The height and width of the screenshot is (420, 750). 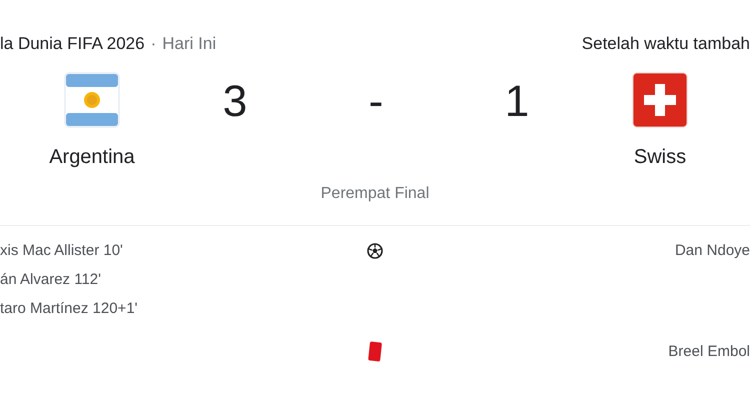 What do you see at coordinates (709, 351) in the screenshot?
I see `player-name: Breel Embol` at bounding box center [709, 351].